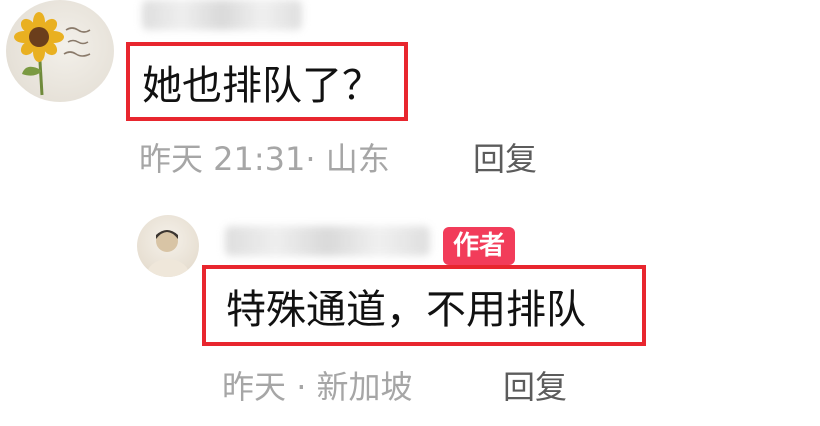 Image resolution: width=820 pixels, height=426 pixels. I want to click on commenter-avatar, so click(60, 51).